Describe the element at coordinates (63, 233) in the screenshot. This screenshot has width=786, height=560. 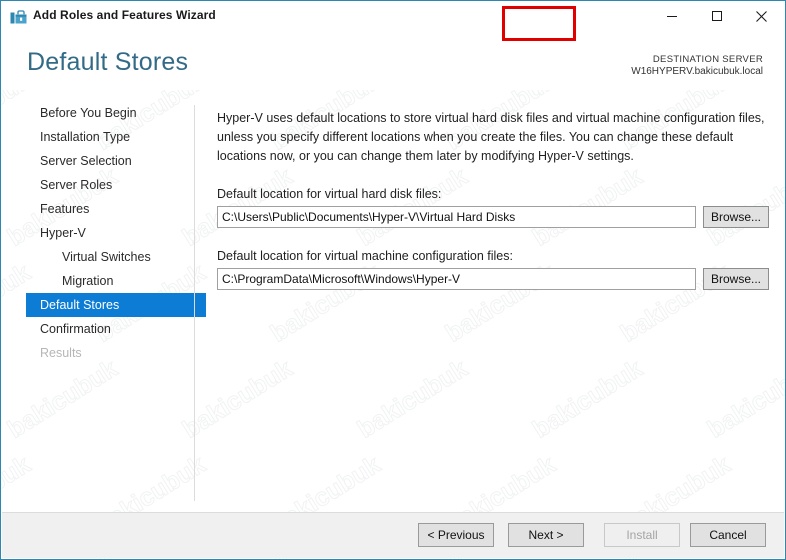
I see `sidebar-item-label: Hyper-V` at that location.